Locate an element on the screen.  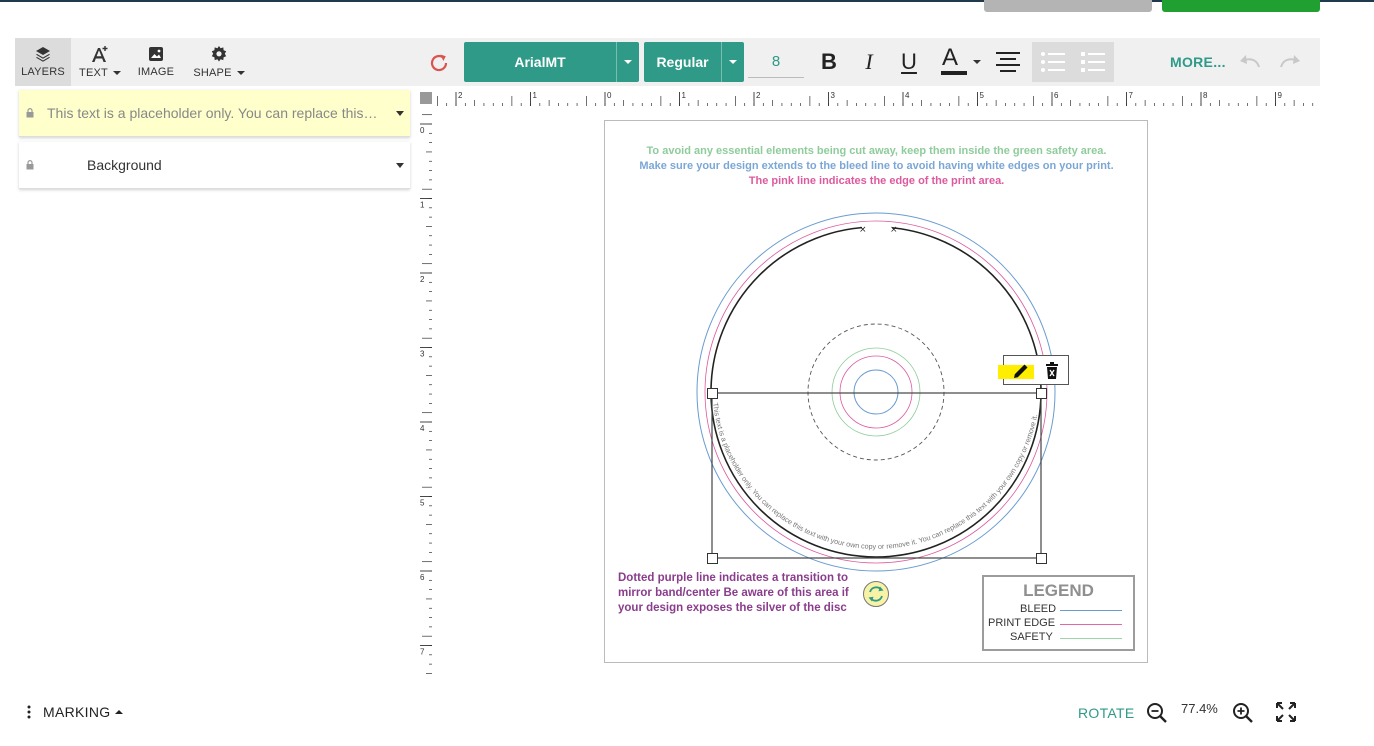
chevron-up-icon is located at coordinates (119, 712).